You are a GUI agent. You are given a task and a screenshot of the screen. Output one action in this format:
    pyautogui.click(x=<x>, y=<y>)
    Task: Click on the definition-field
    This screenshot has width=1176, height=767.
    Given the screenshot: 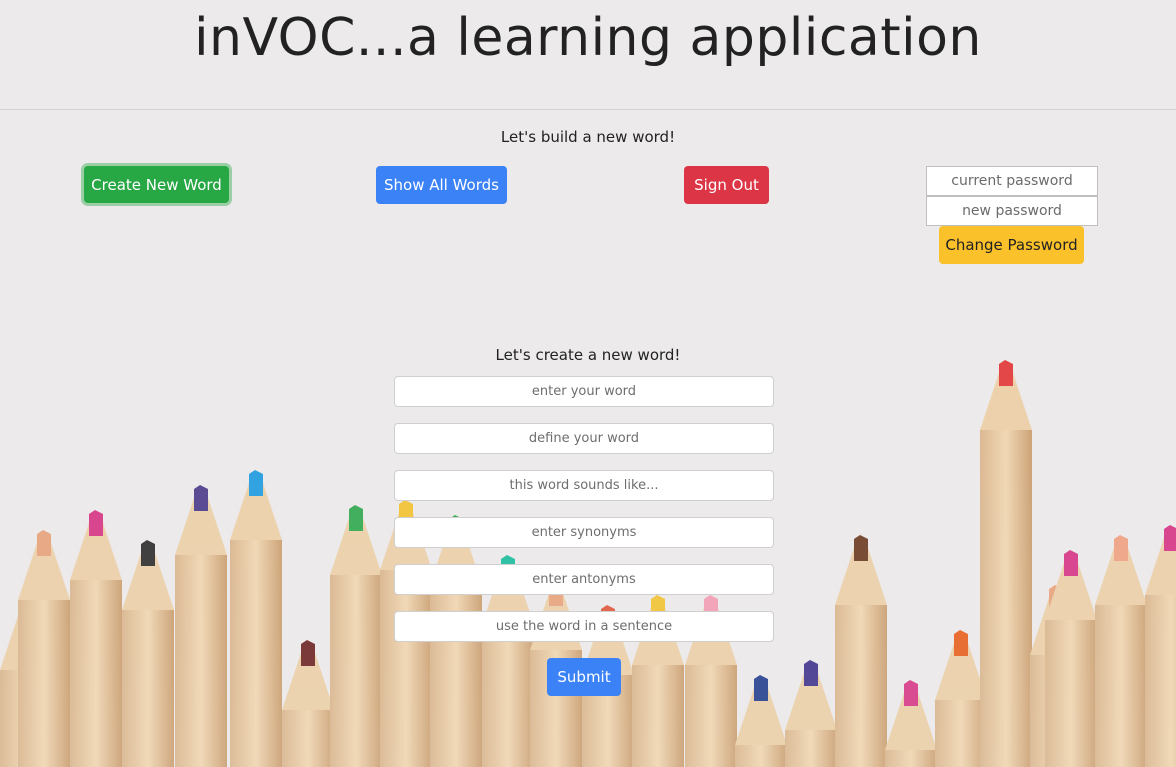 What is the action you would take?
    pyautogui.click(x=584, y=438)
    